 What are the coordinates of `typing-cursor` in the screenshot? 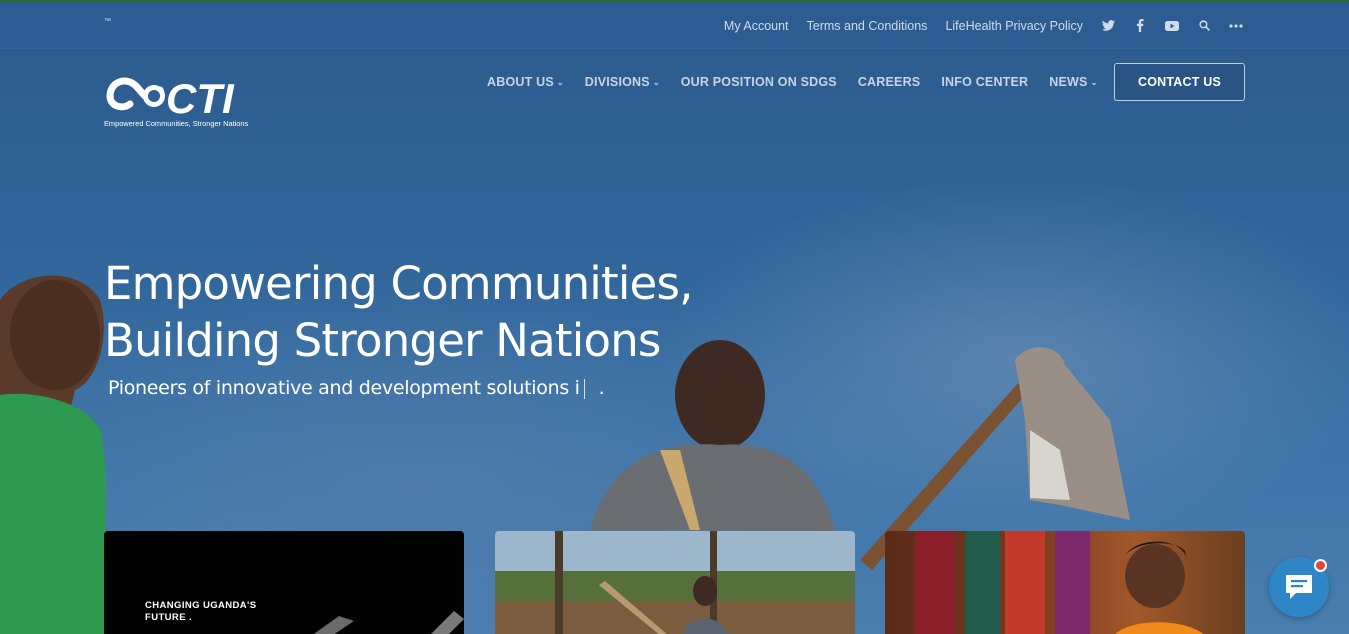 It's located at (584, 388).